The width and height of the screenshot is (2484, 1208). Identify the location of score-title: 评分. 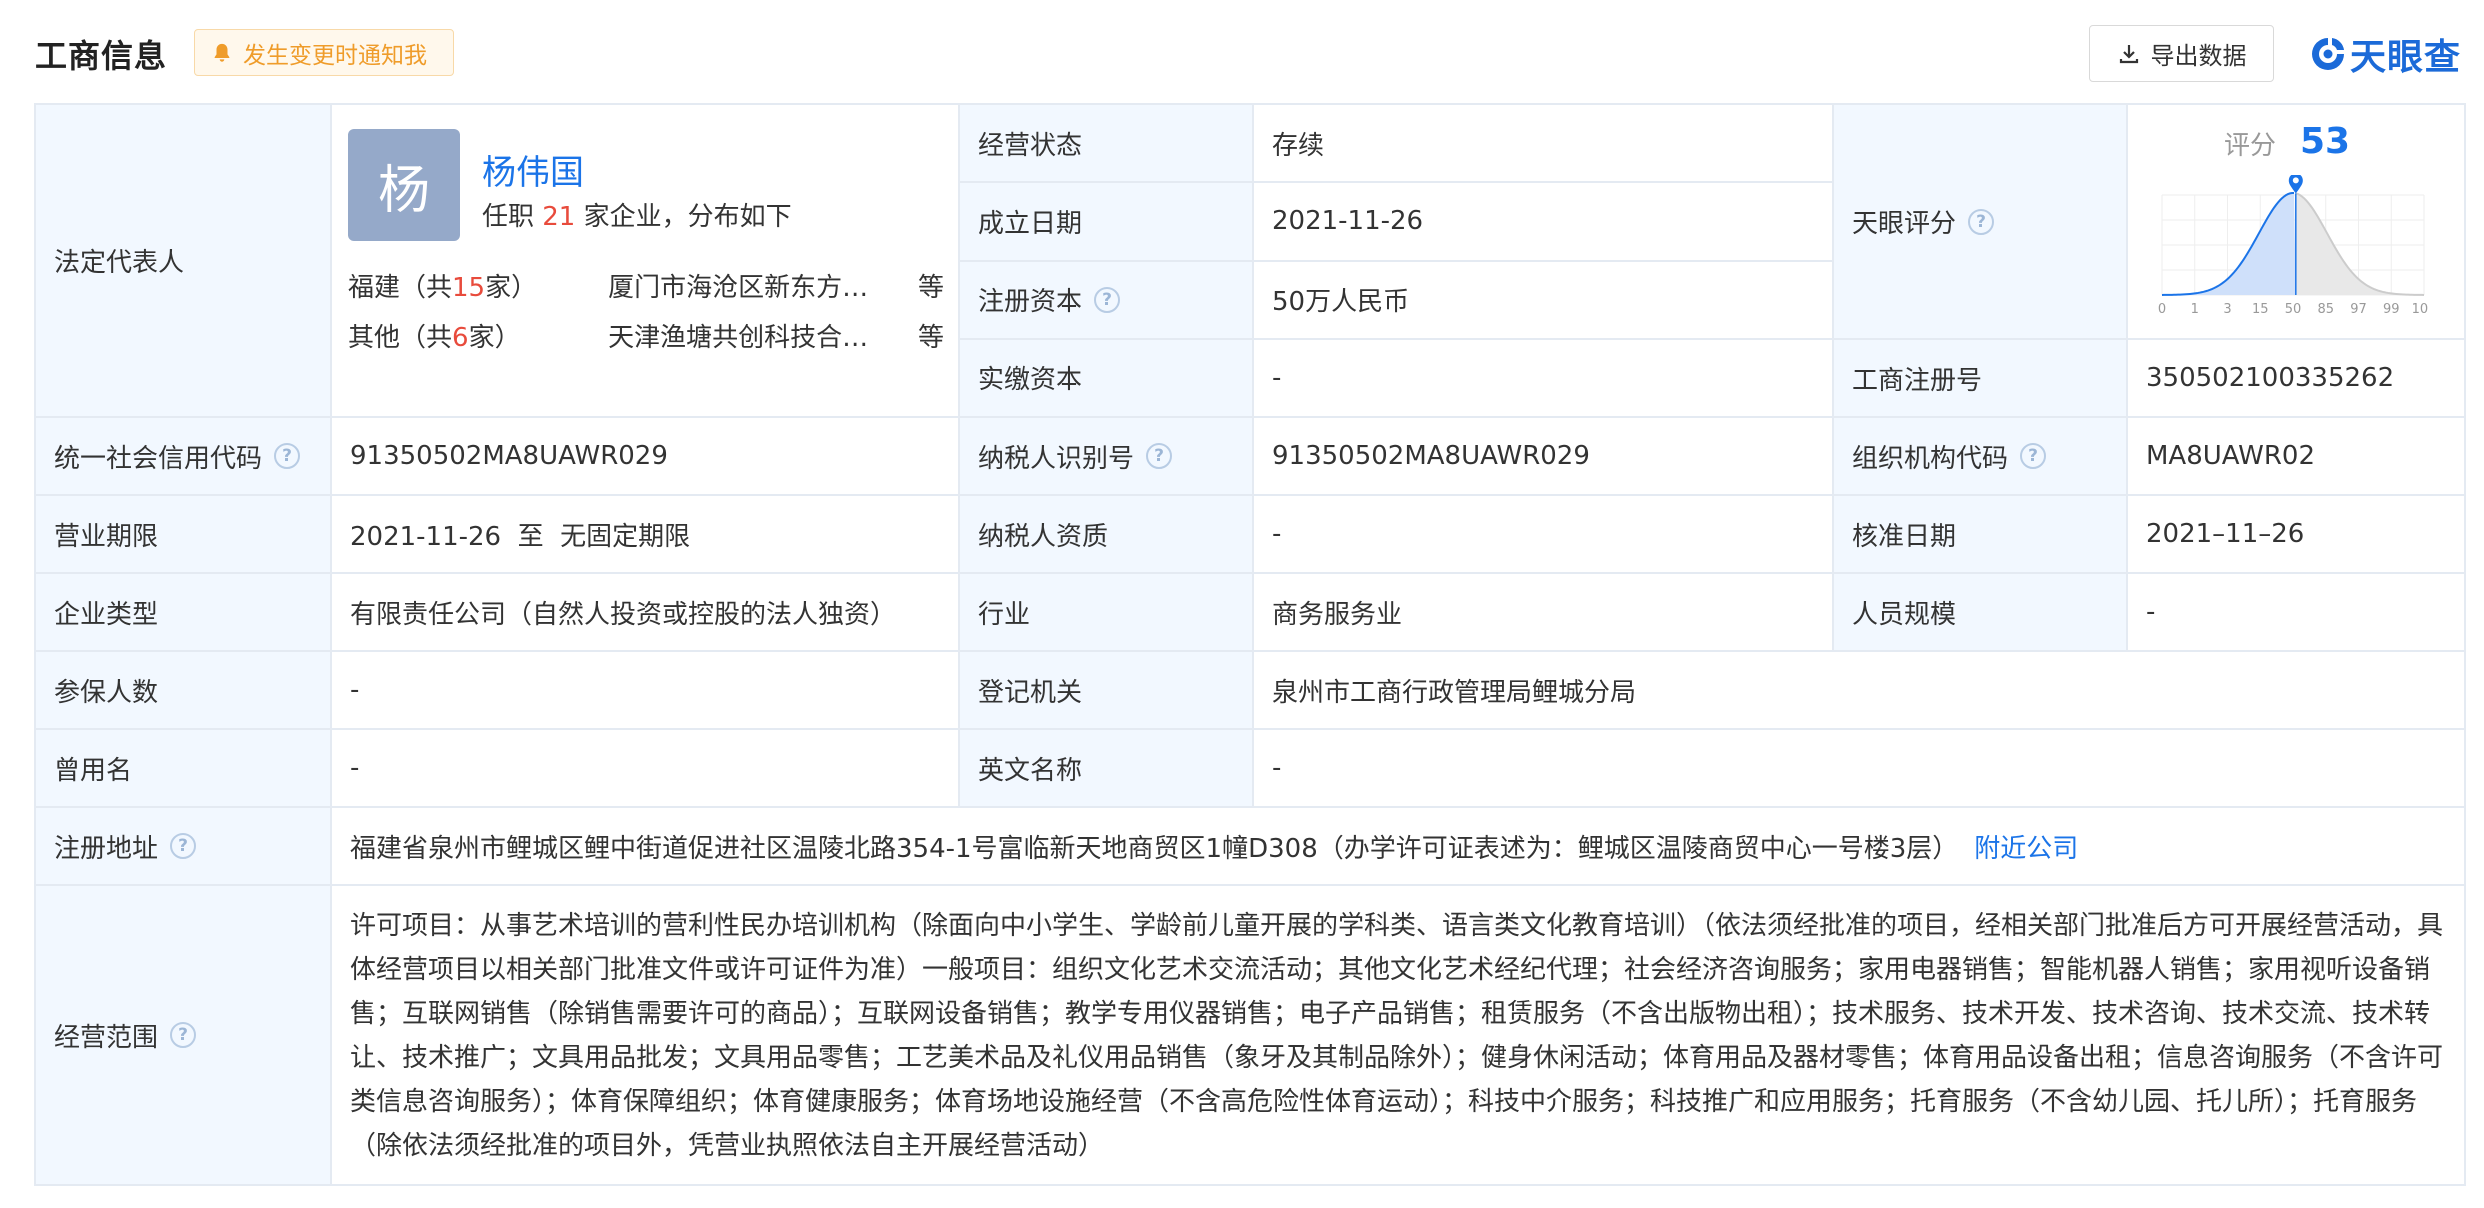
(2250, 146).